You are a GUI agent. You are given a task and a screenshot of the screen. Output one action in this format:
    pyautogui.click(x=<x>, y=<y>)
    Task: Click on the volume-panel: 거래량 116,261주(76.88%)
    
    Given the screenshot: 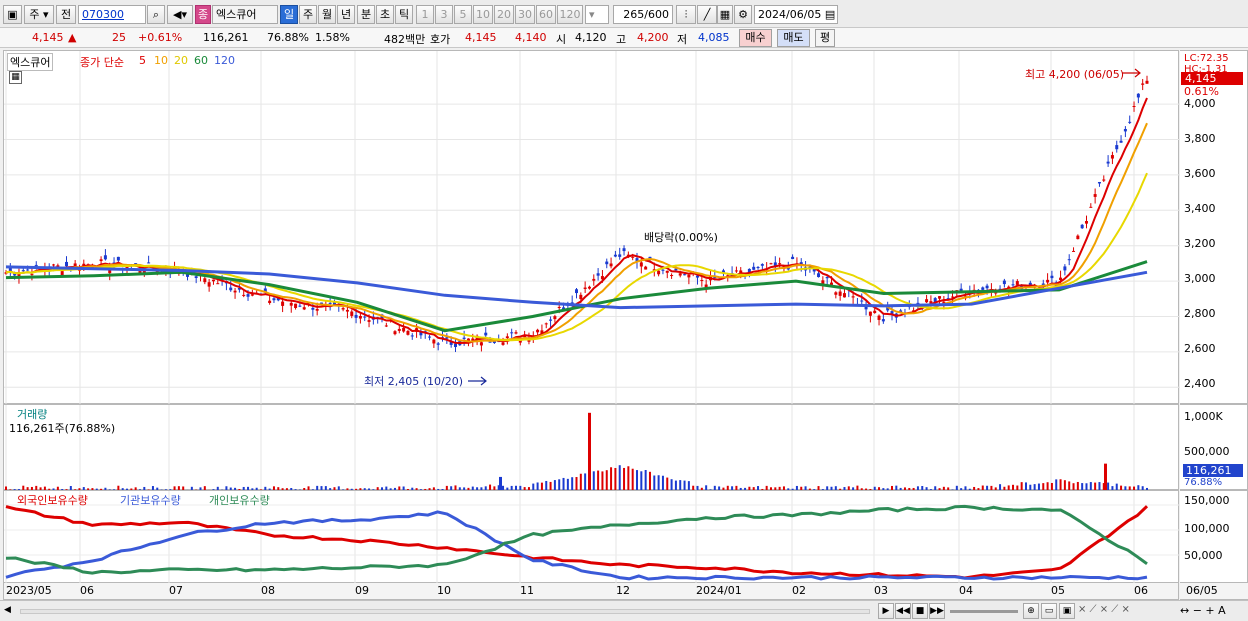 What is the action you would take?
    pyautogui.click(x=591, y=447)
    